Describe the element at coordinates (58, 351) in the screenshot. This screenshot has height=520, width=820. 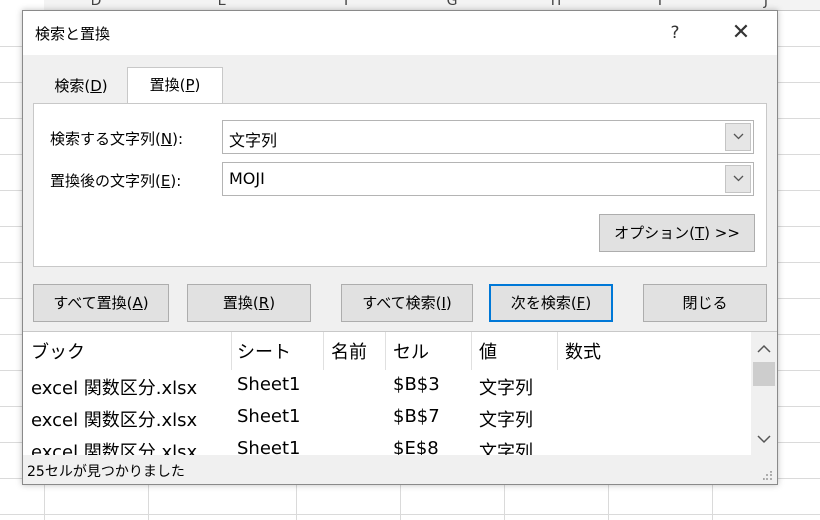
I see `column-header-book: ブック` at that location.